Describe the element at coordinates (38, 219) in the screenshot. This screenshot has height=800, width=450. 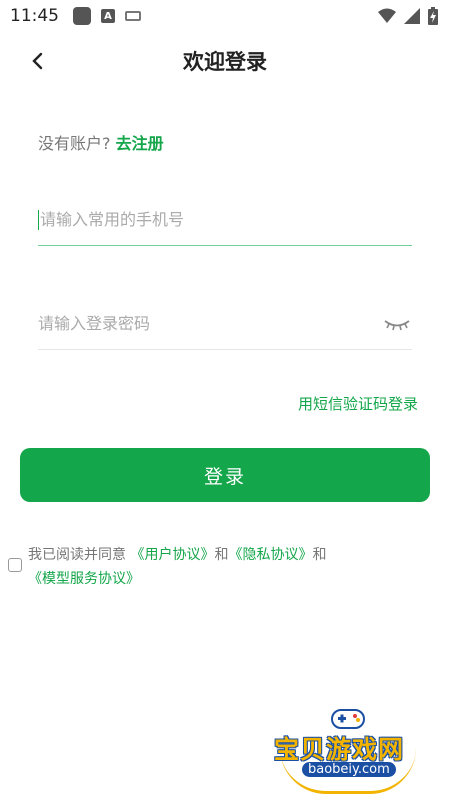
I see `text-caret` at that location.